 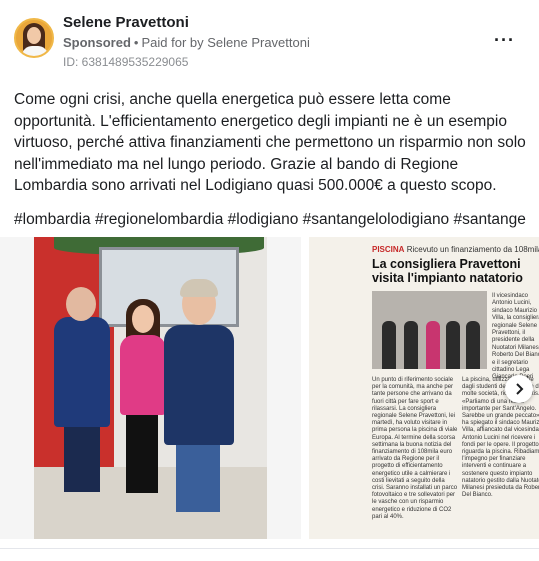 I want to click on paid-for-text: Paid for by Selene Pravettoni, so click(x=225, y=42).